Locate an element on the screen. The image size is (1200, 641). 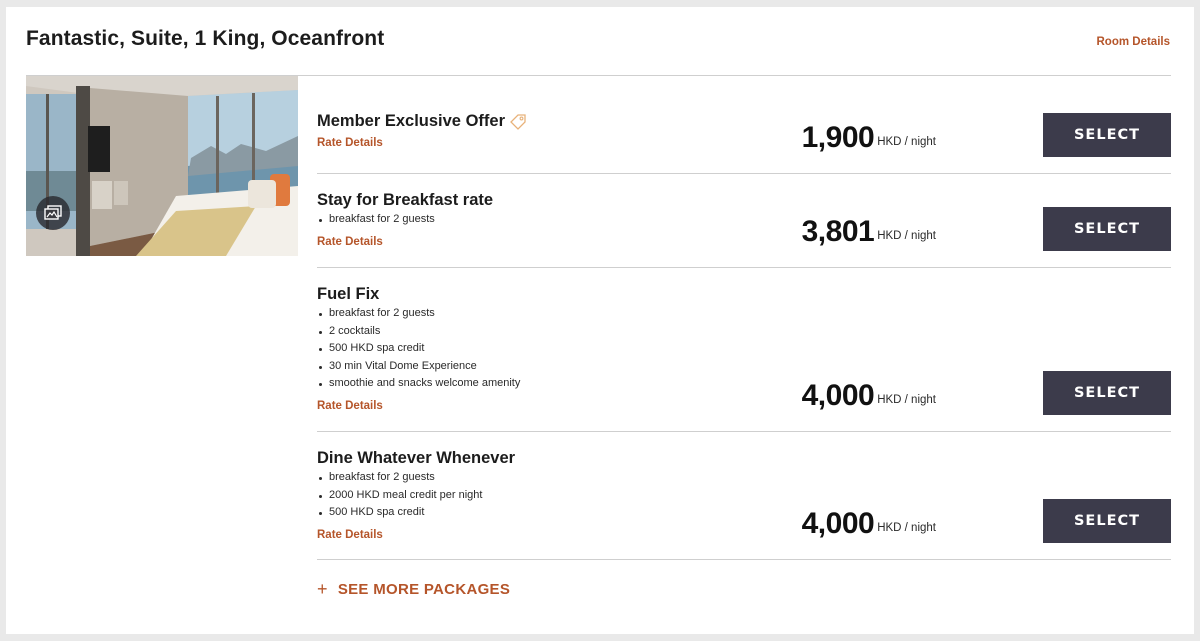
see-more-label: SEE MORE PACKAGES is located at coordinates (424, 589).